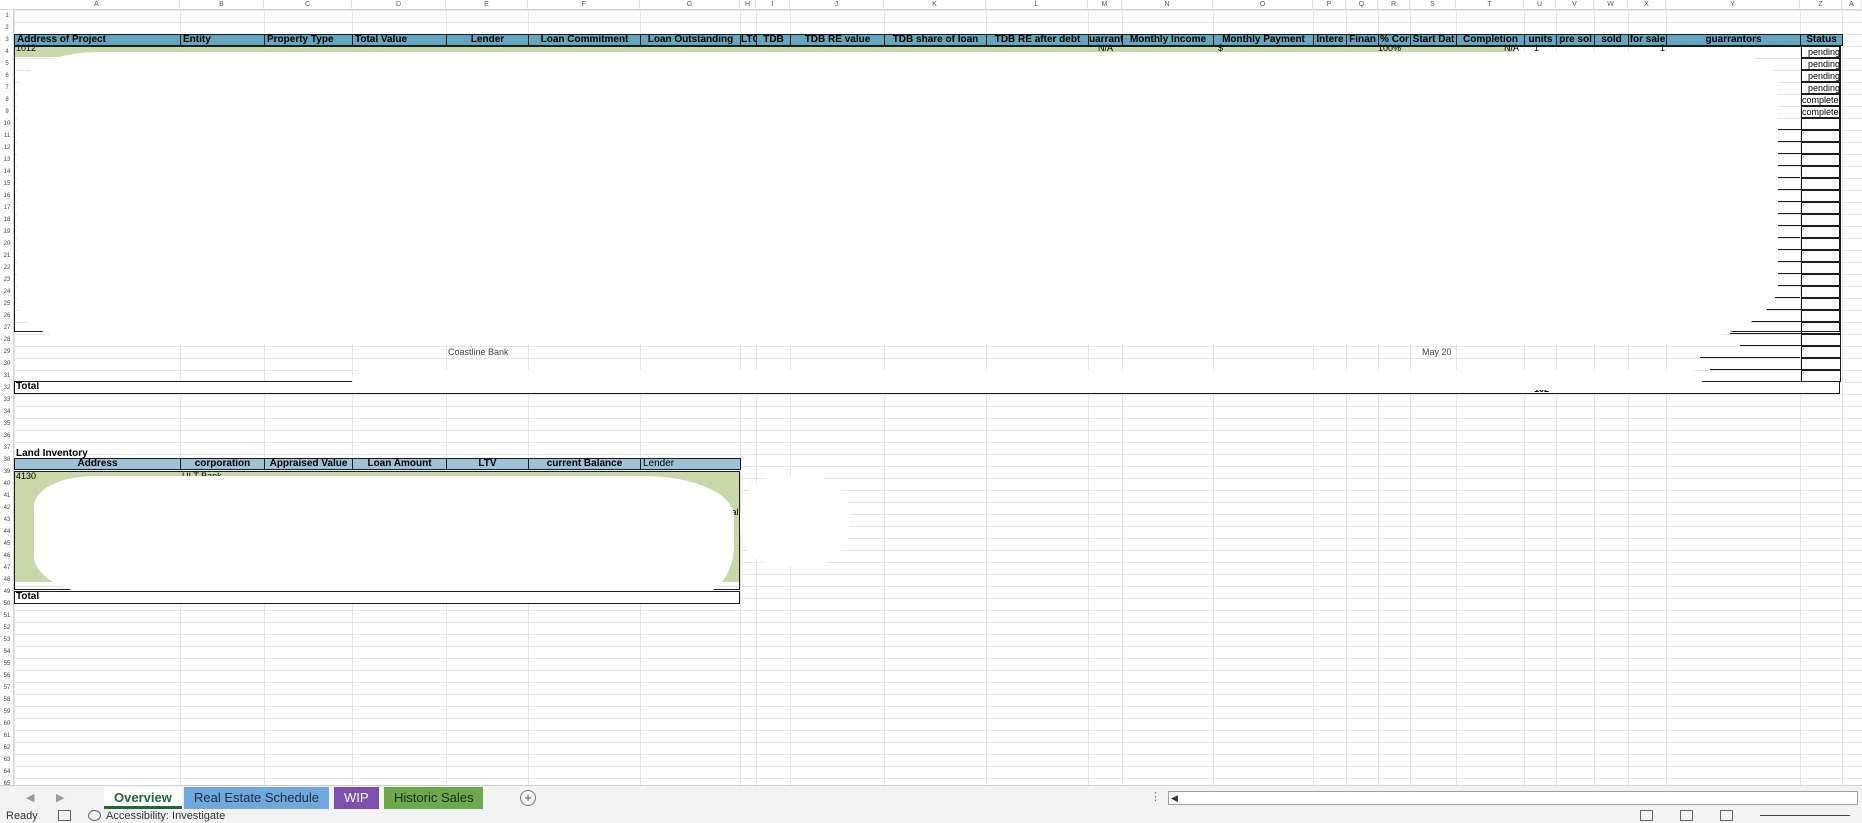 This screenshot has width=1862, height=823. What do you see at coordinates (7, 448) in the screenshot?
I see `row-header: 37` at bounding box center [7, 448].